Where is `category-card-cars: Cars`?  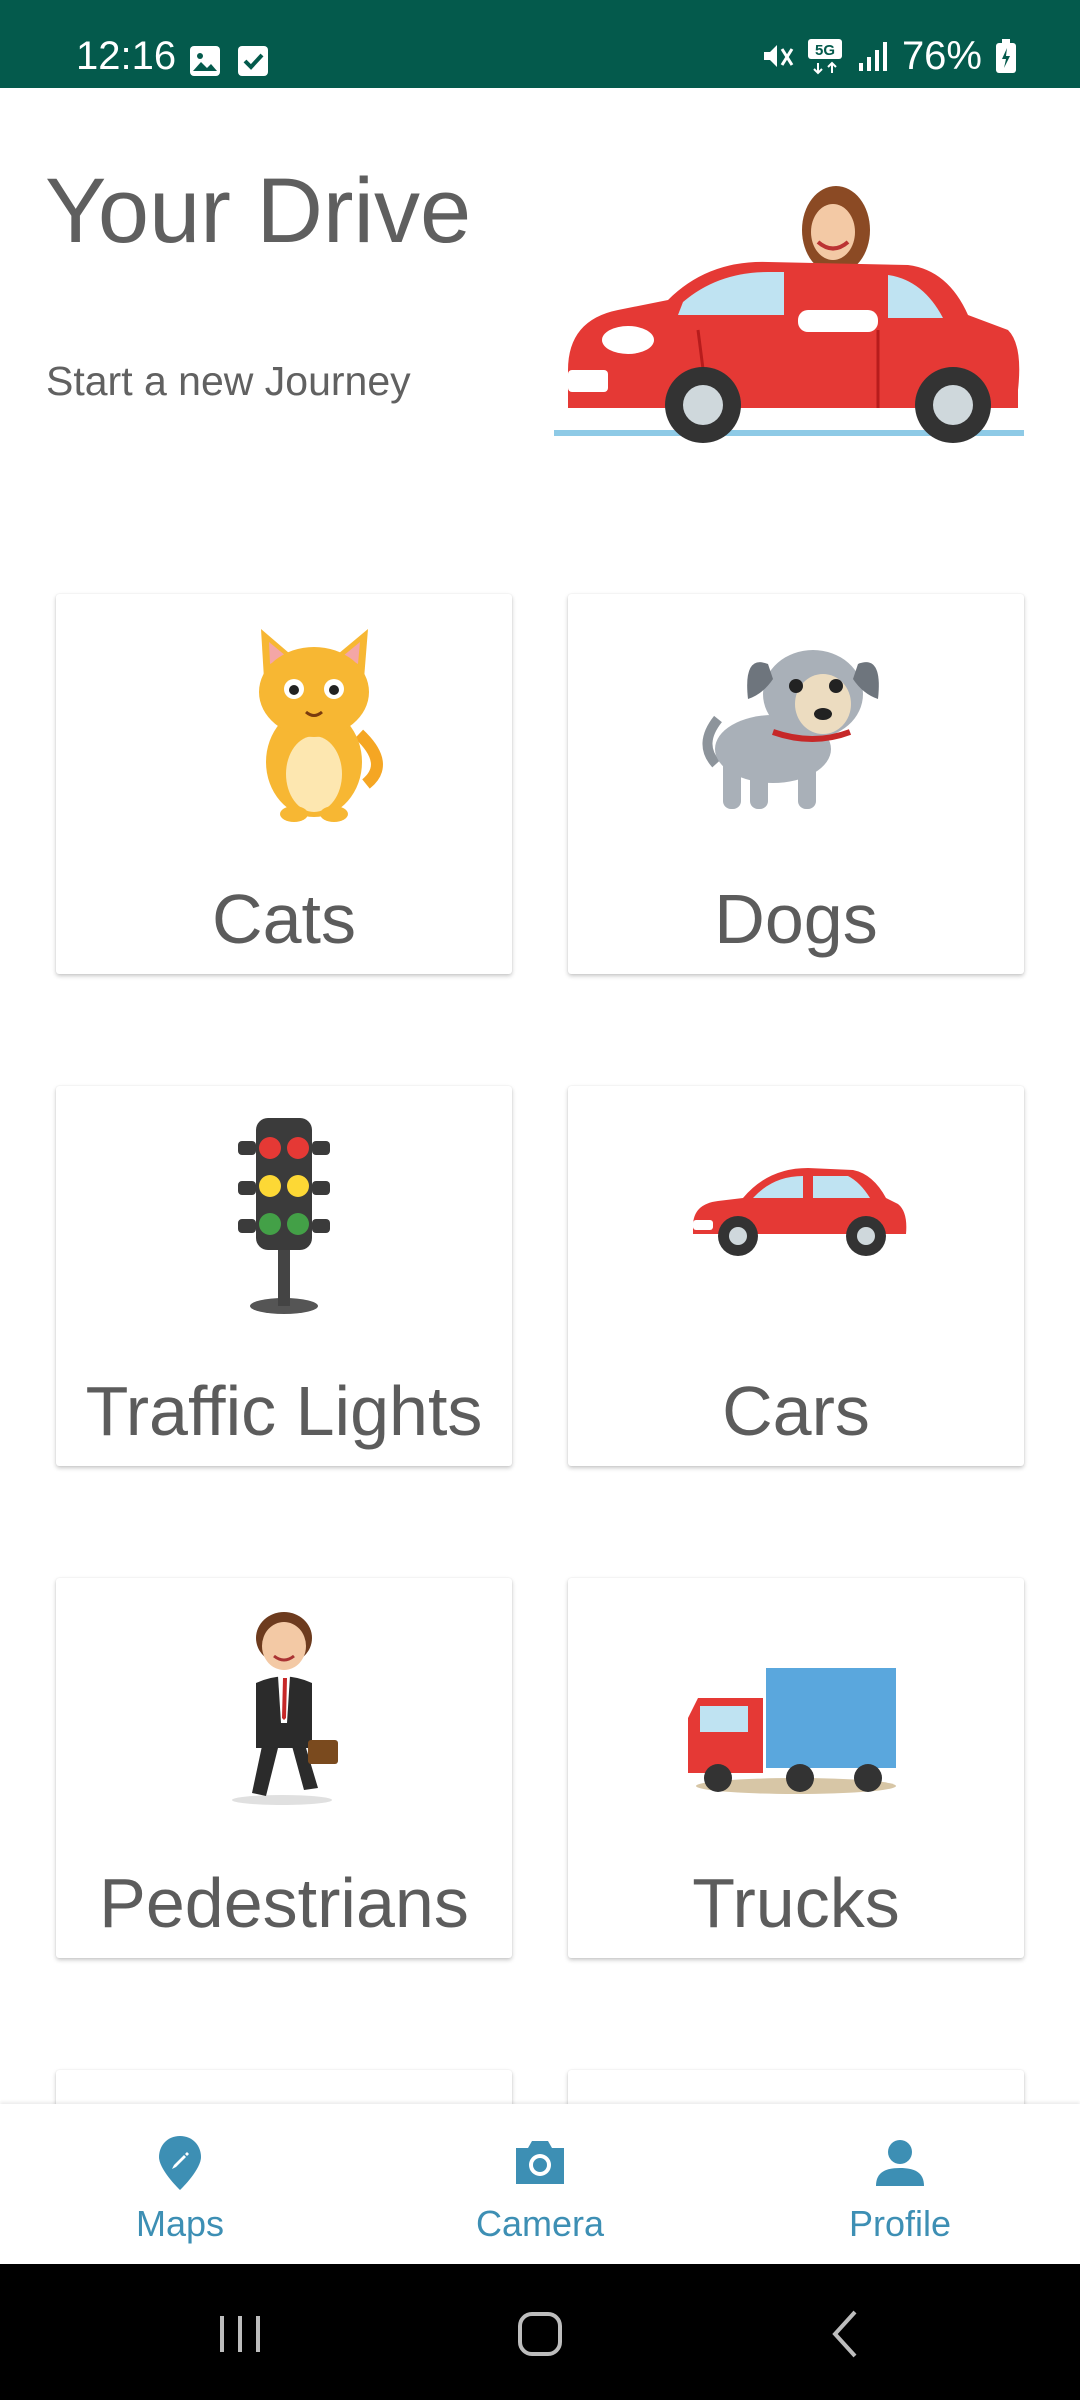
category-card-cars: Cars is located at coordinates (796, 1276).